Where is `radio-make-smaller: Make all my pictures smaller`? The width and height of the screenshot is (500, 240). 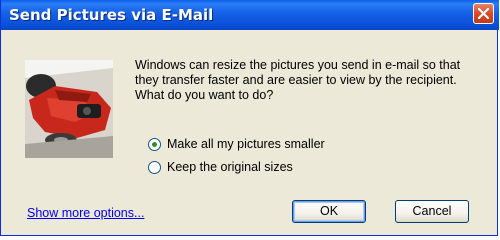 radio-make-smaller: Make all my pictures smaller is located at coordinates (268, 144).